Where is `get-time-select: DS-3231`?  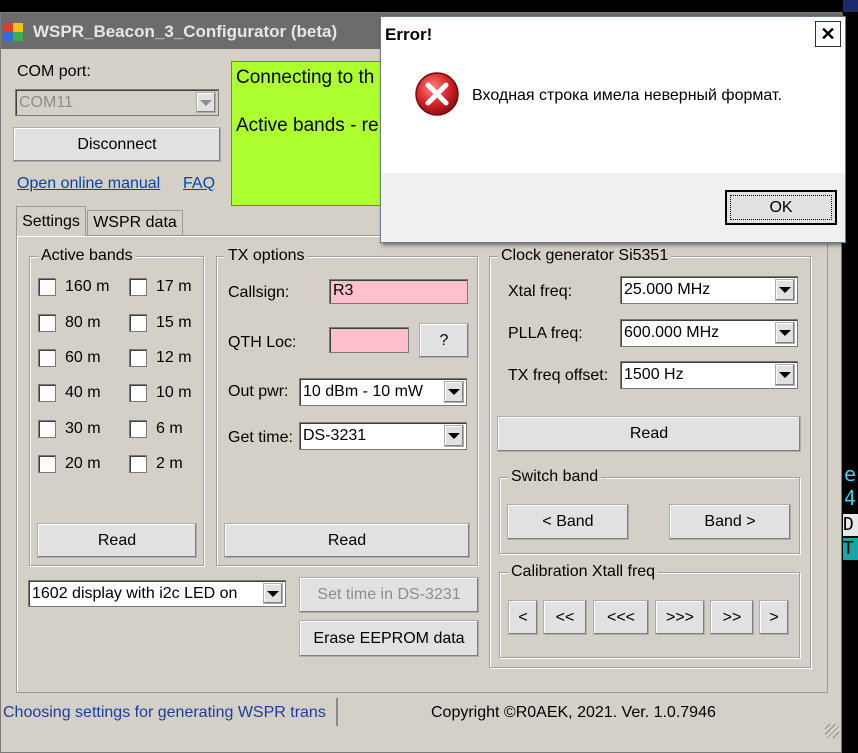
get-time-select: DS-3231 is located at coordinates (383, 436).